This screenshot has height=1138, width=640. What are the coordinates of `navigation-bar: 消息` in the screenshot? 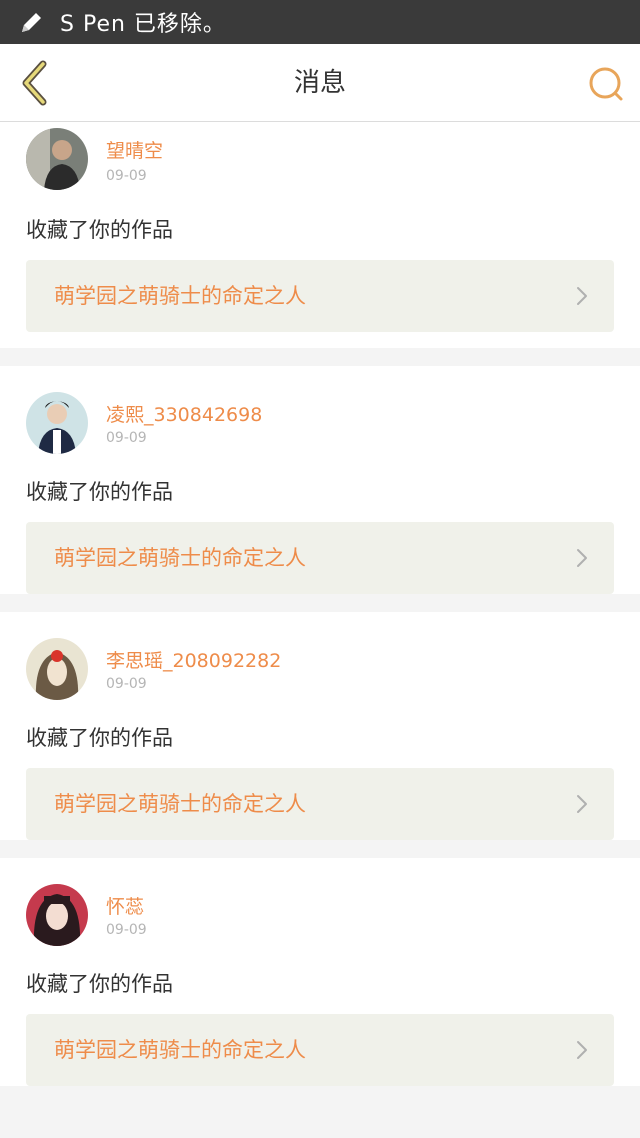 It's located at (320, 83).